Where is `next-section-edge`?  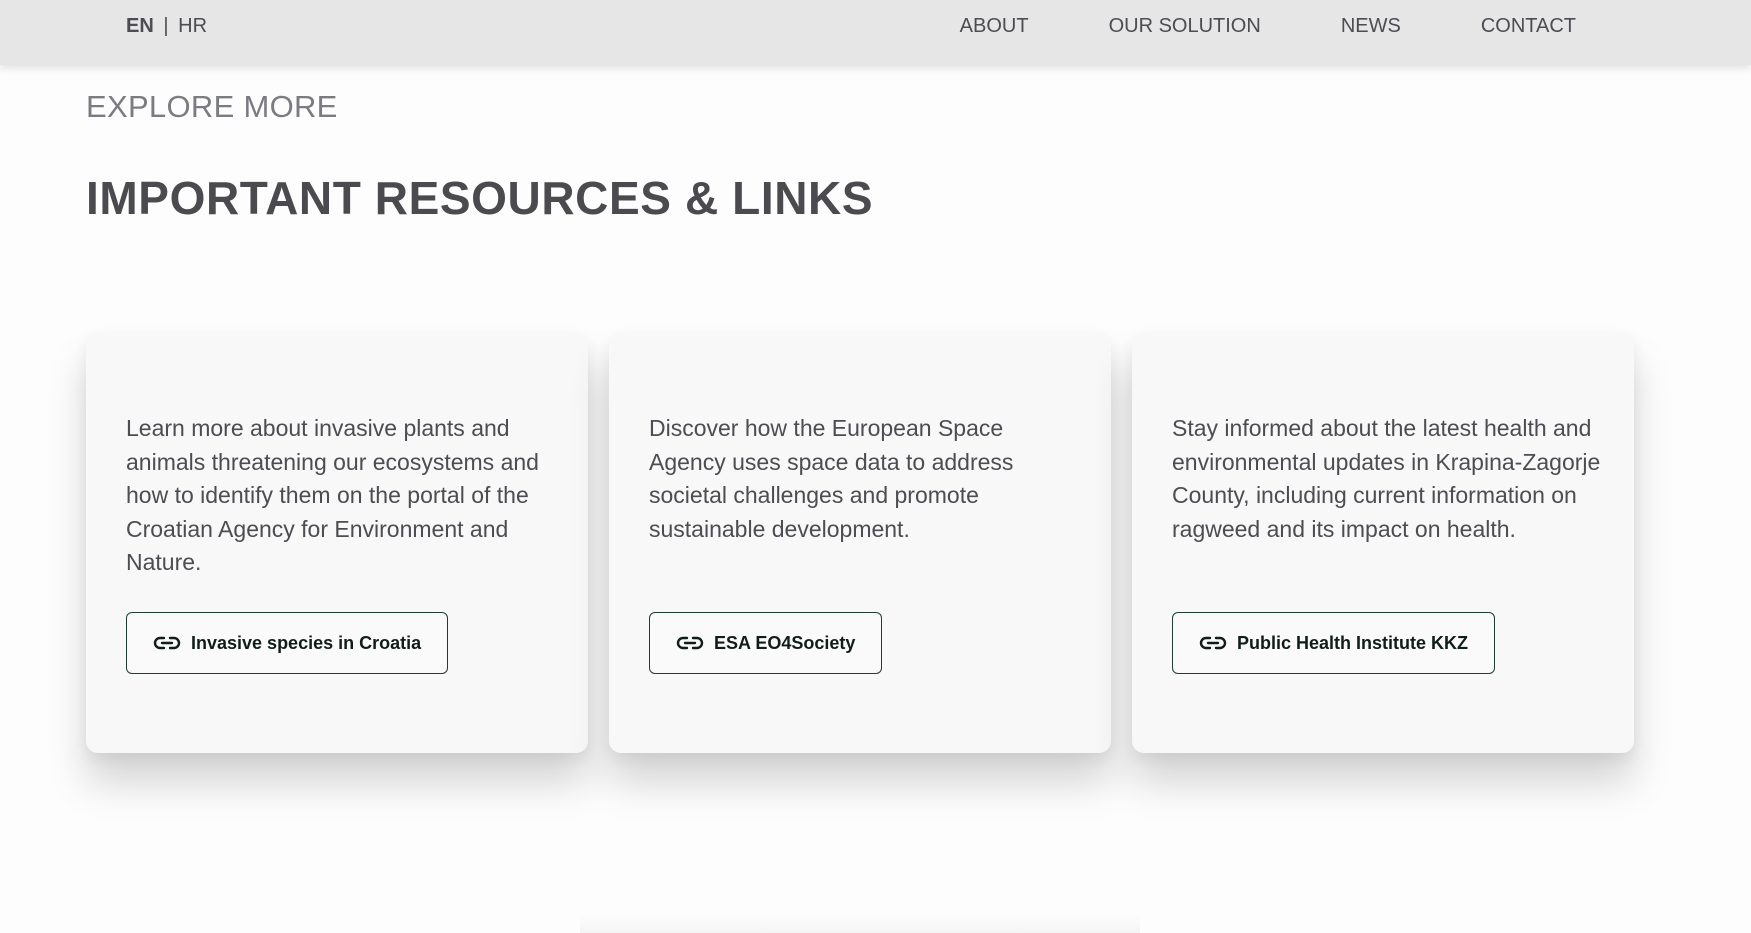 next-section-edge is located at coordinates (860, 924).